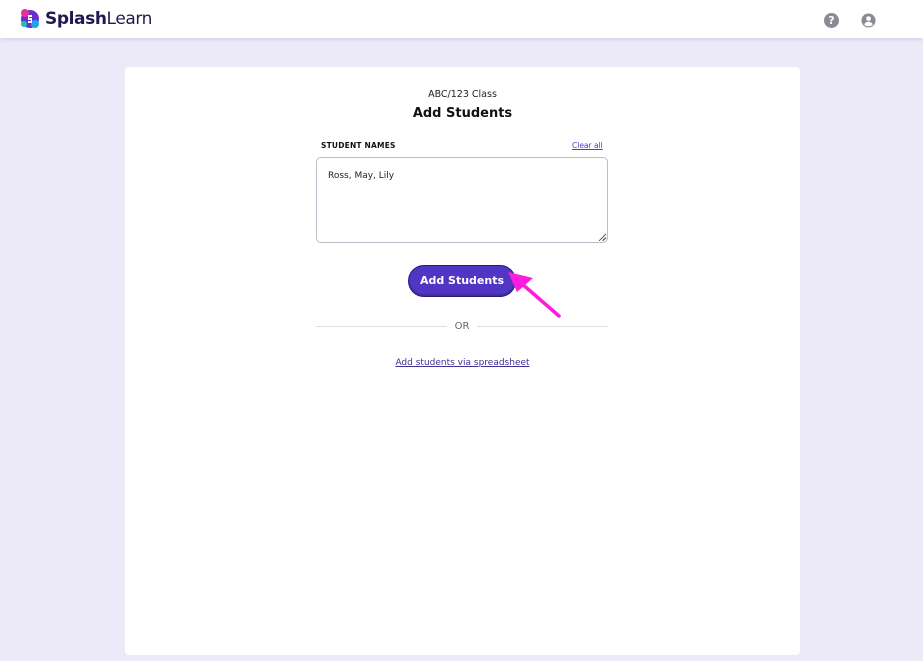  I want to click on page-title: Add Students, so click(462, 113).